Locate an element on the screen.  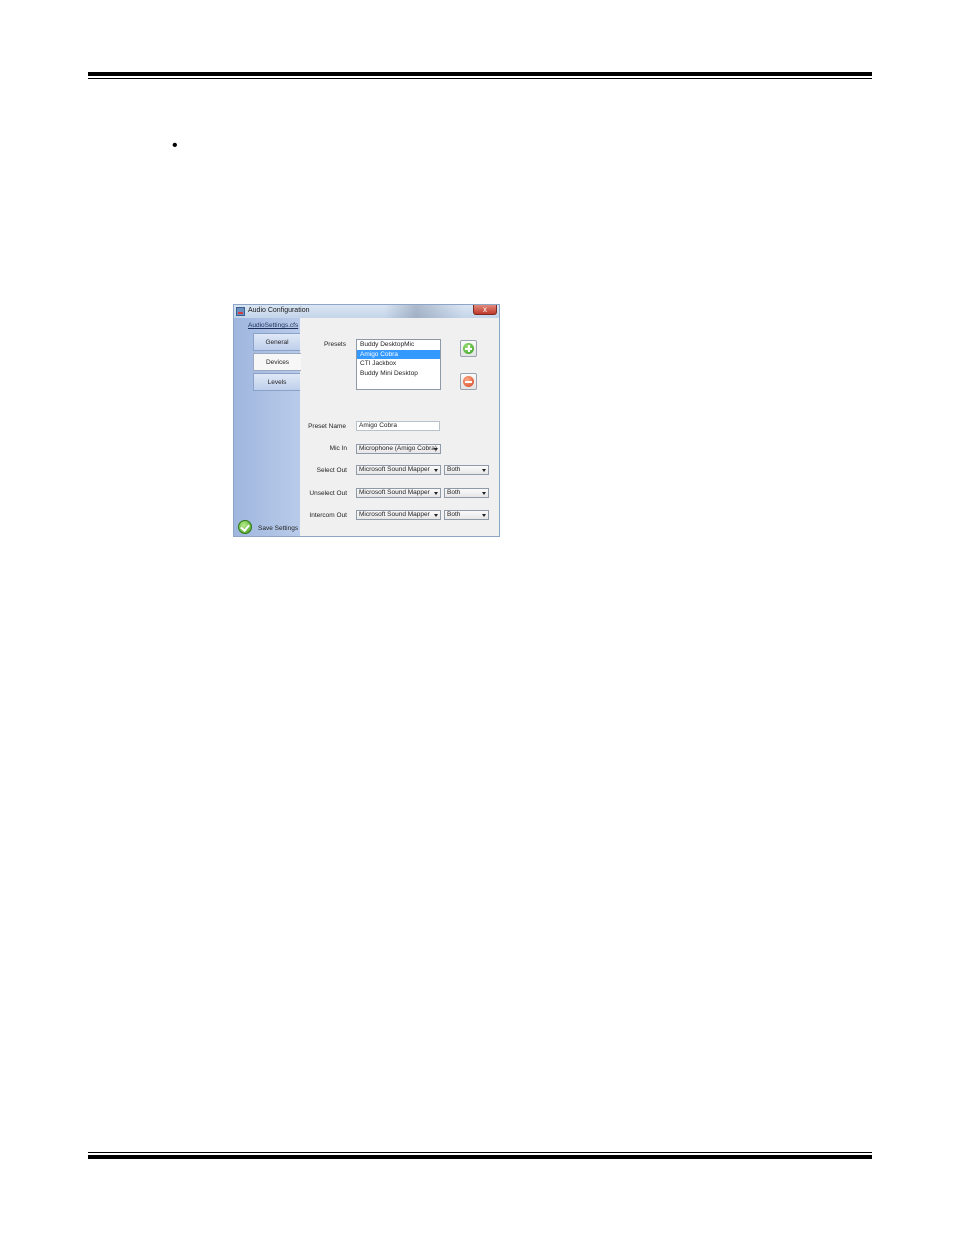
mic-in-select: Microphone (Amigo Cobra) is located at coordinates (398, 449).